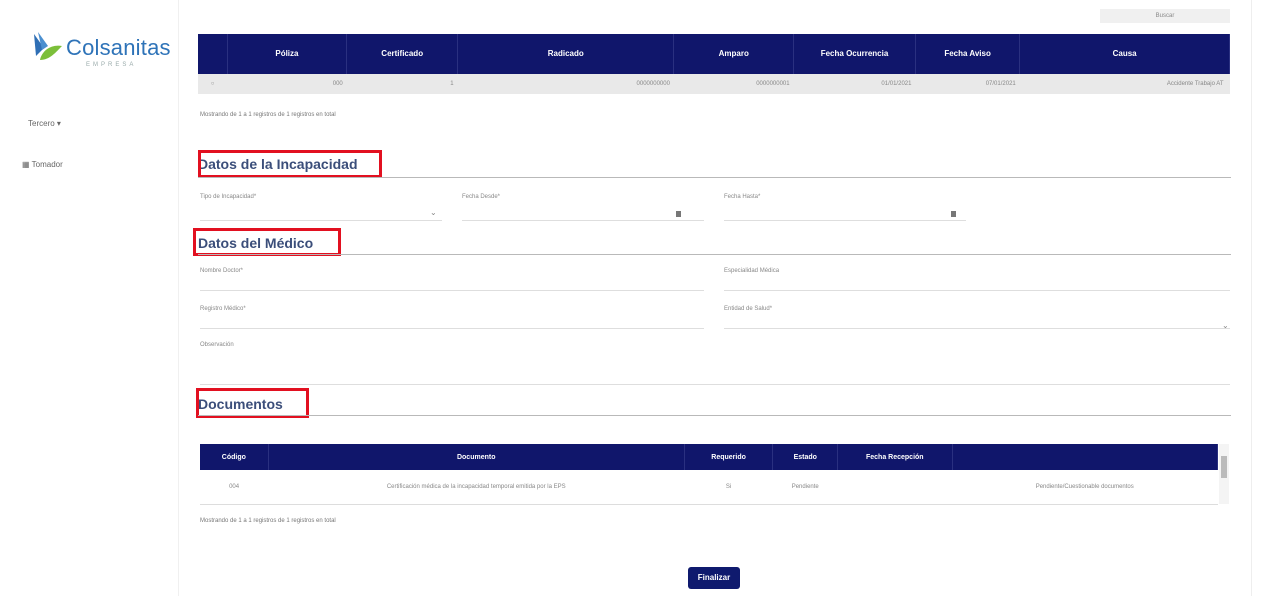 The height and width of the screenshot is (596, 1262). What do you see at coordinates (118, 47) in the screenshot?
I see `brand-name: Colsanitas` at bounding box center [118, 47].